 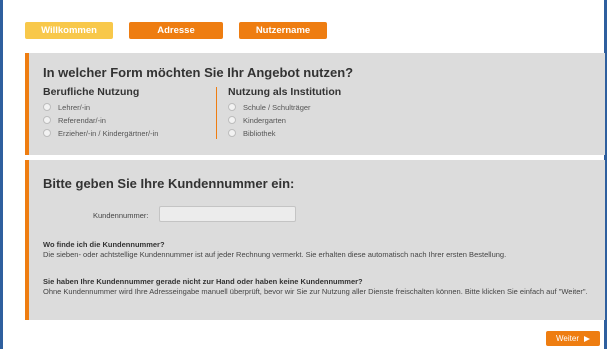 I want to click on radio-label: Schule / Schulträger, so click(x=277, y=107).